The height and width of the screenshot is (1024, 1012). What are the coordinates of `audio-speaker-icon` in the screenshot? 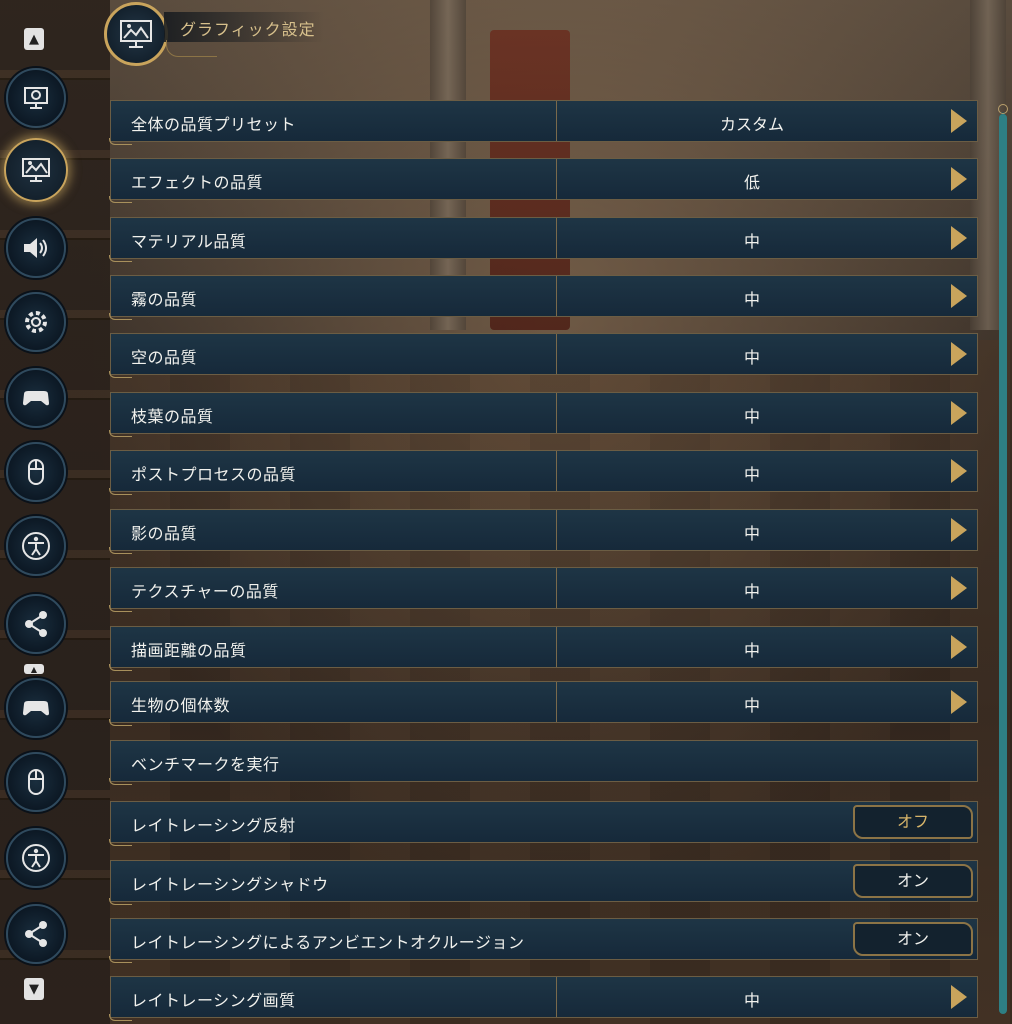 It's located at (35, 248).